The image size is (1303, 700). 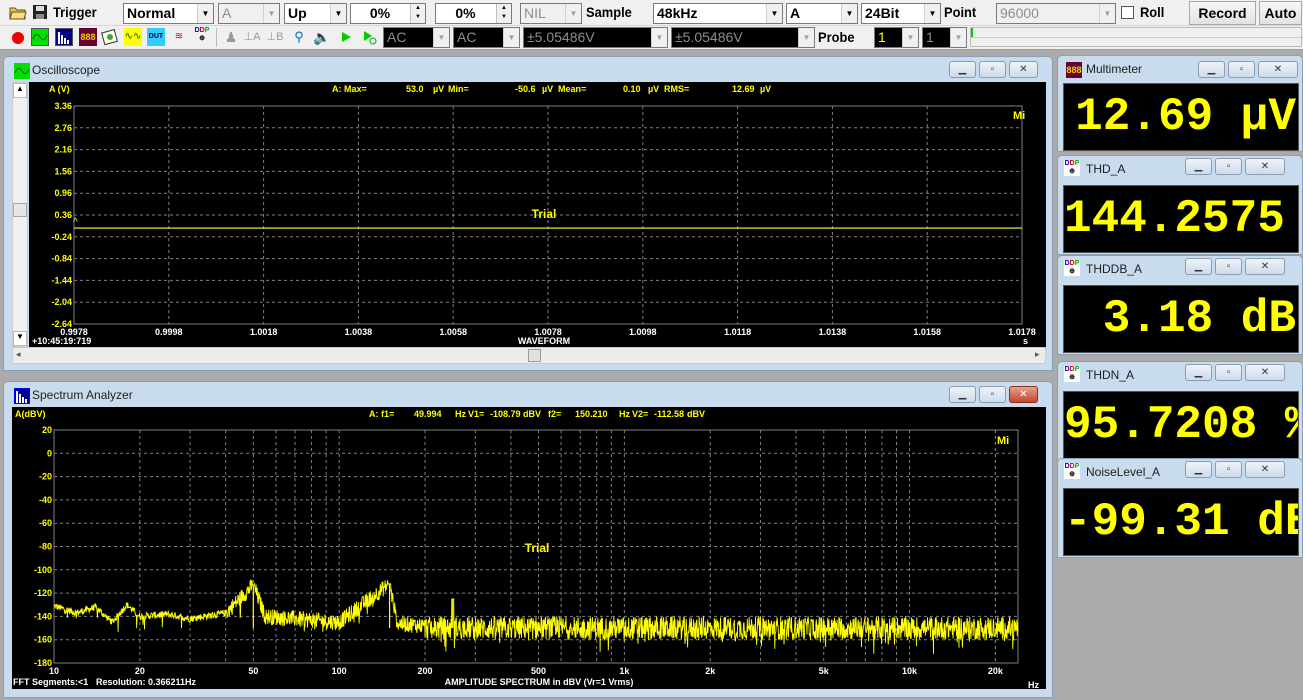 I want to click on y-tick-label: 2.76, so click(x=63, y=128).